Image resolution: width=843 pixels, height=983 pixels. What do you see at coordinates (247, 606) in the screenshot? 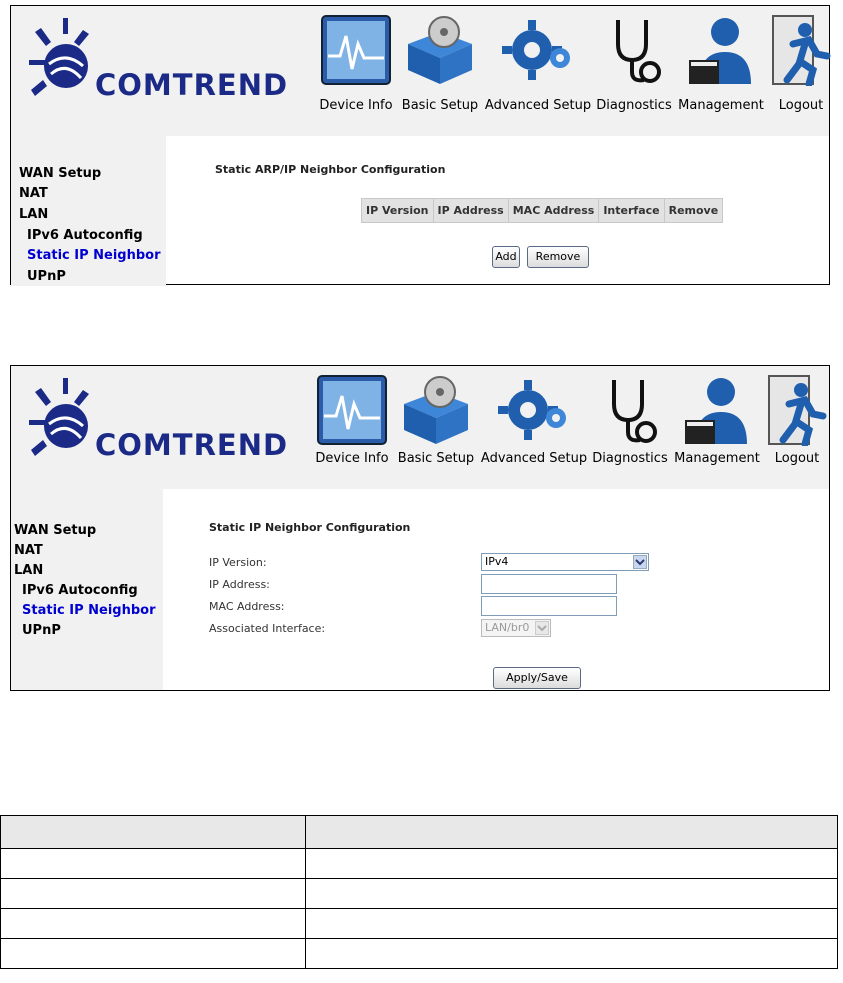
I see `mac-address-label: MAC Address:` at bounding box center [247, 606].